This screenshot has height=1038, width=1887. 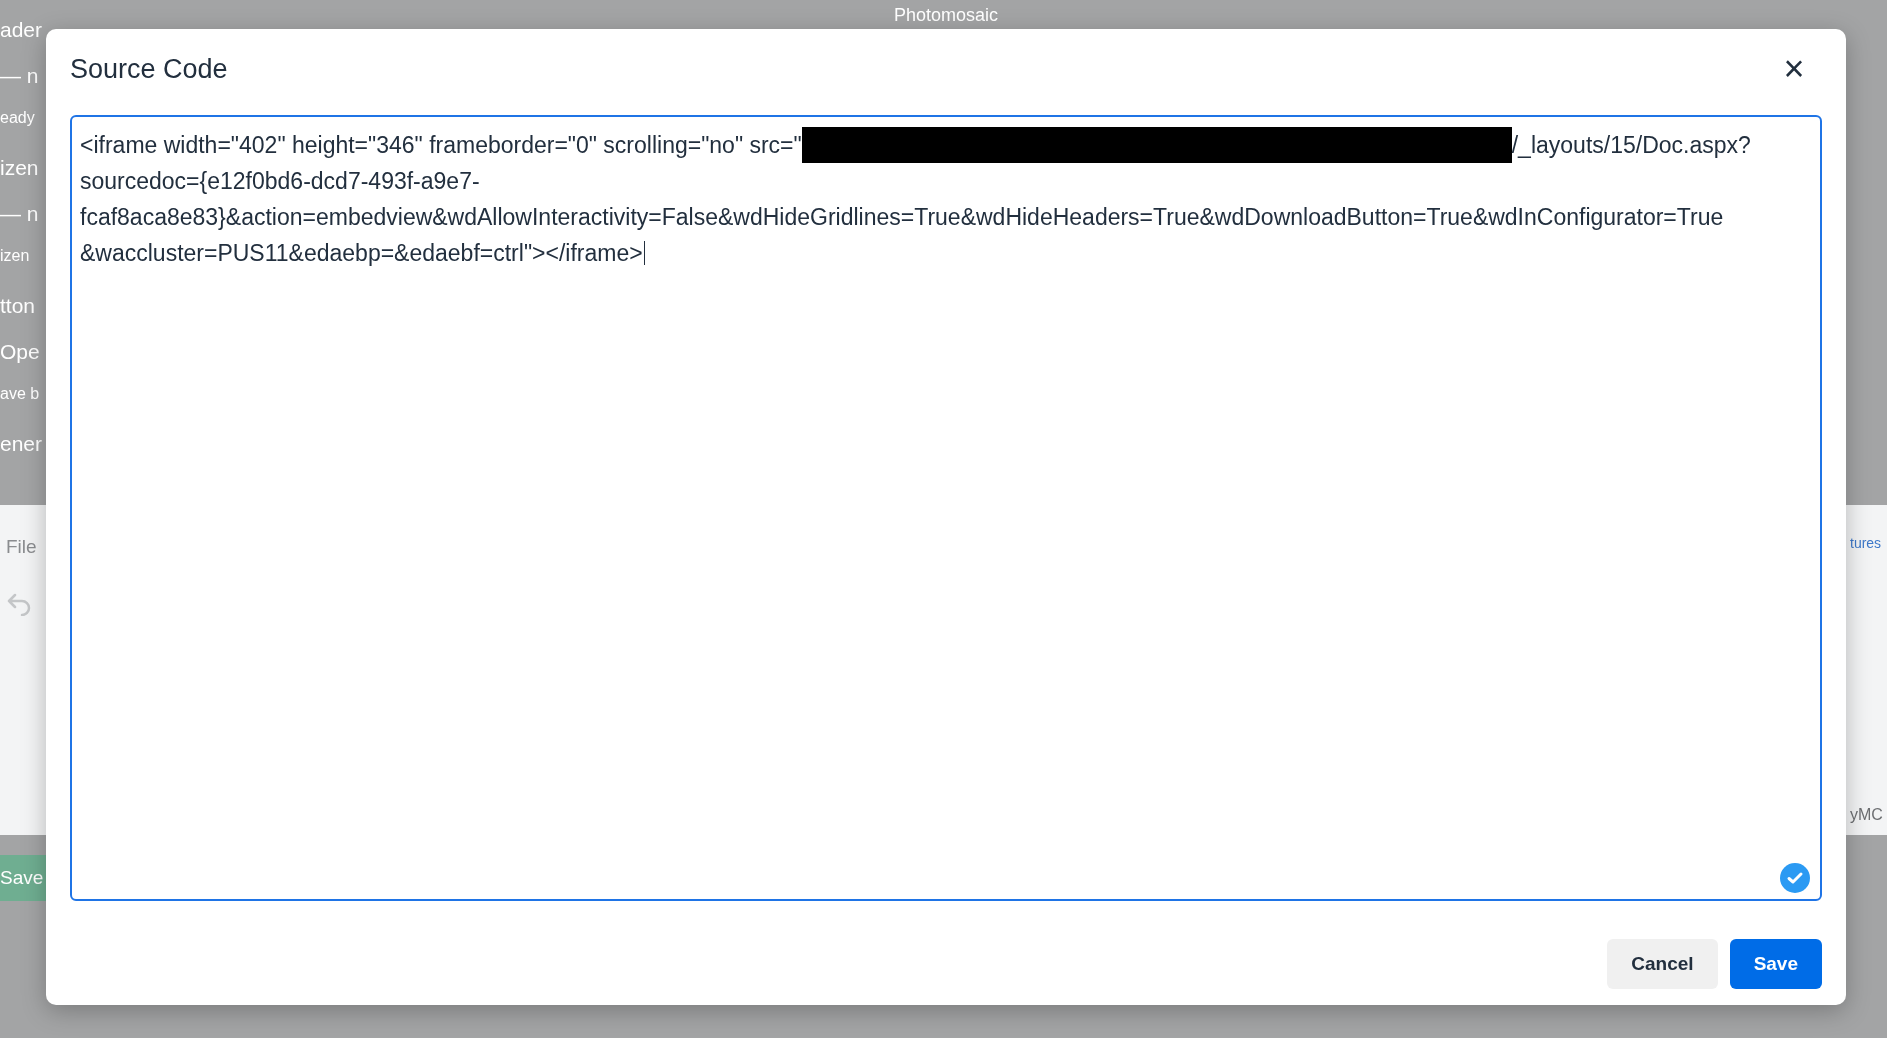 What do you see at coordinates (280, 181) in the screenshot?
I see `code-text: sourcedoc={e12f0bd6-dcd7-493f-a9e7-` at bounding box center [280, 181].